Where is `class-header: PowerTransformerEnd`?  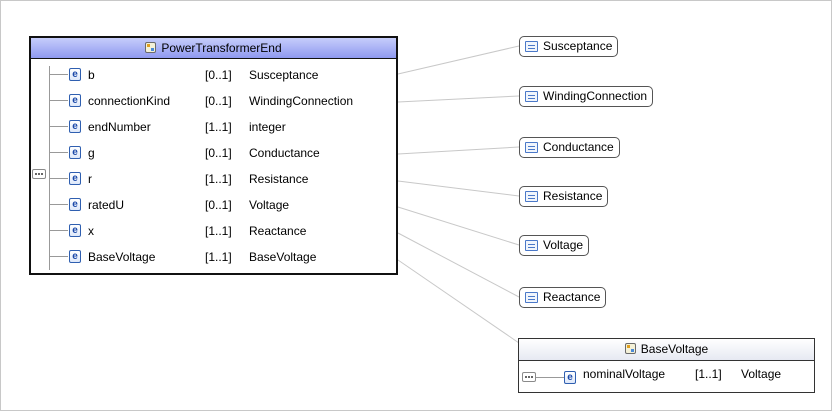 class-header: PowerTransformerEnd is located at coordinates (213, 48).